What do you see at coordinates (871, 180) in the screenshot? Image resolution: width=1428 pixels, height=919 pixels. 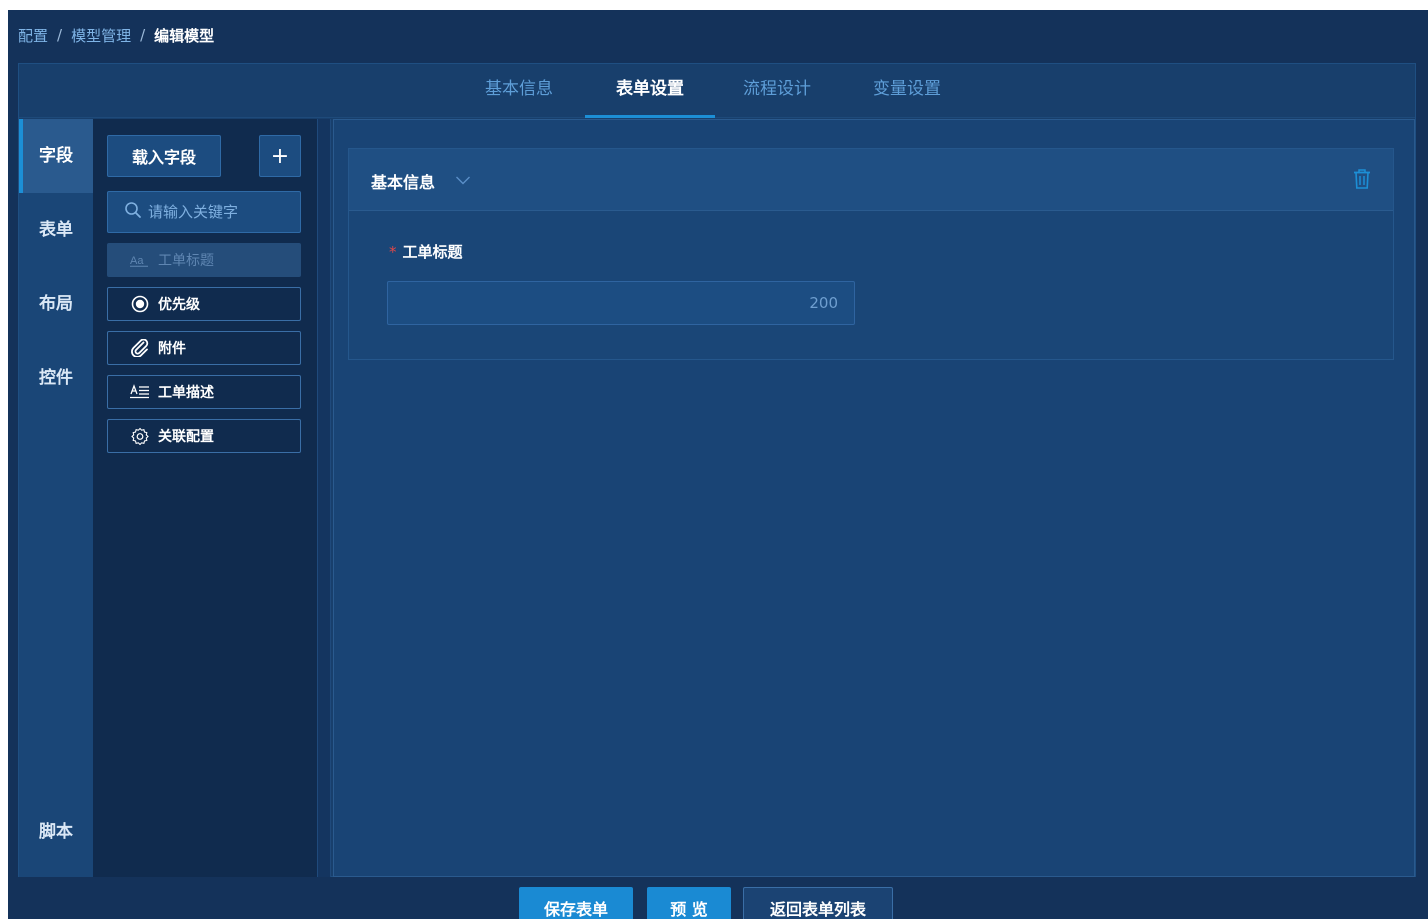 I see `section-header: 基本信息` at bounding box center [871, 180].